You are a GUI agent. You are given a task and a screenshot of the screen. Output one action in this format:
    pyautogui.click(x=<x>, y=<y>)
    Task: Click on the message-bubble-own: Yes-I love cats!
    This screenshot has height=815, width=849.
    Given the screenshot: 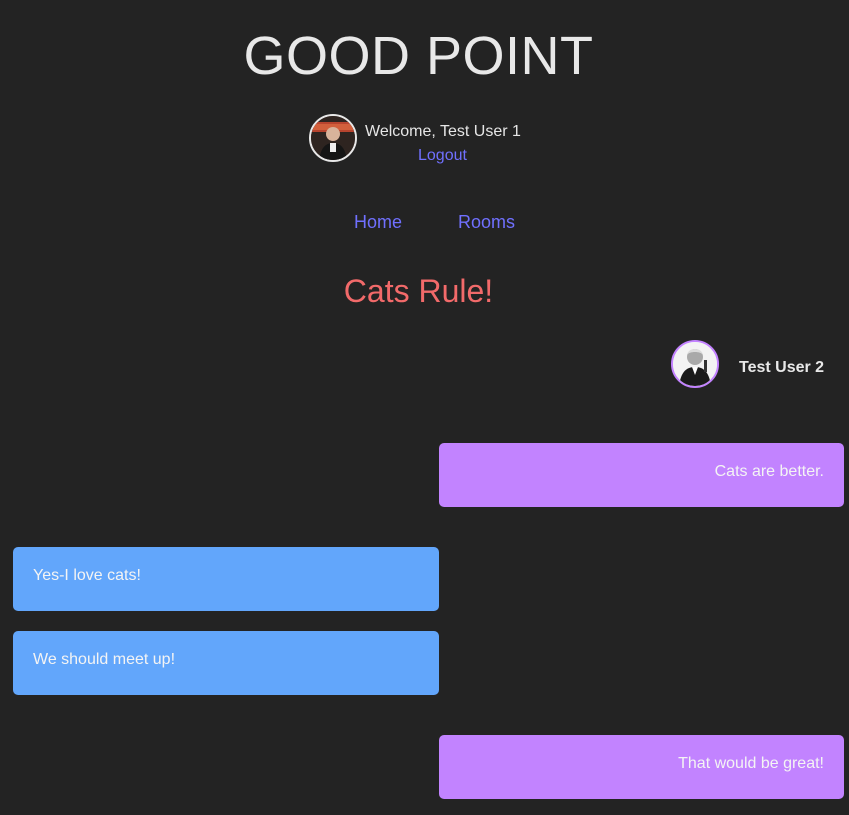 What is the action you would take?
    pyautogui.click(x=226, y=579)
    